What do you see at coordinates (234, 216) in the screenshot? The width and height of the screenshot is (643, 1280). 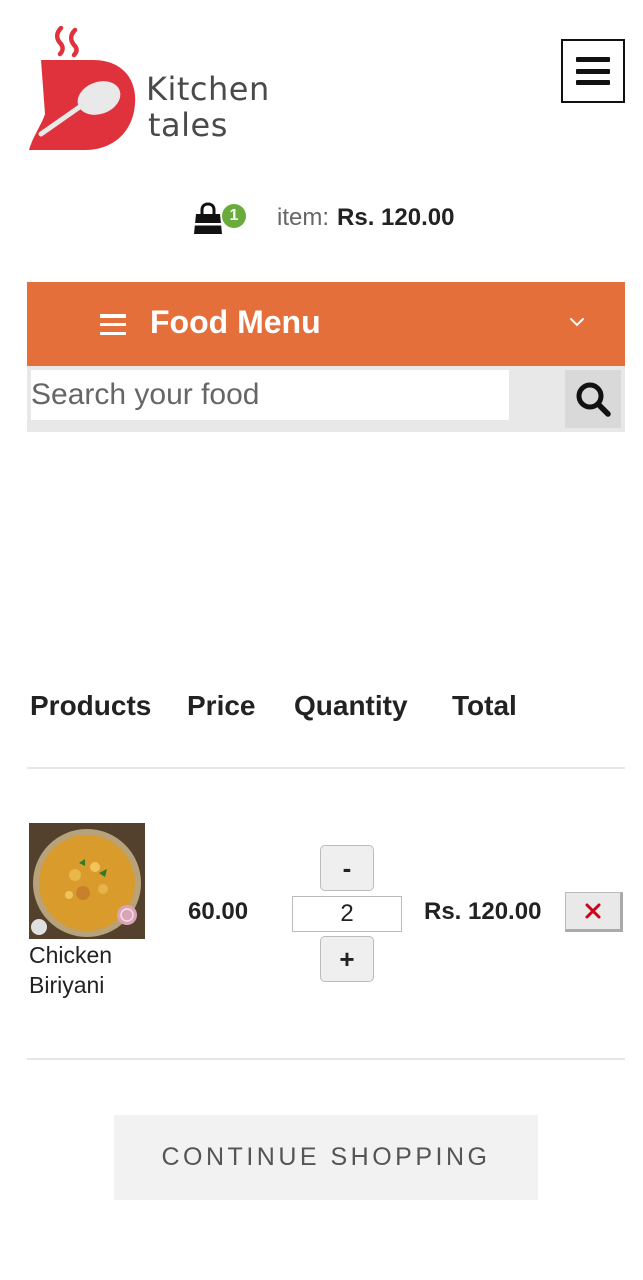 I see `cart-count-badge: 1` at bounding box center [234, 216].